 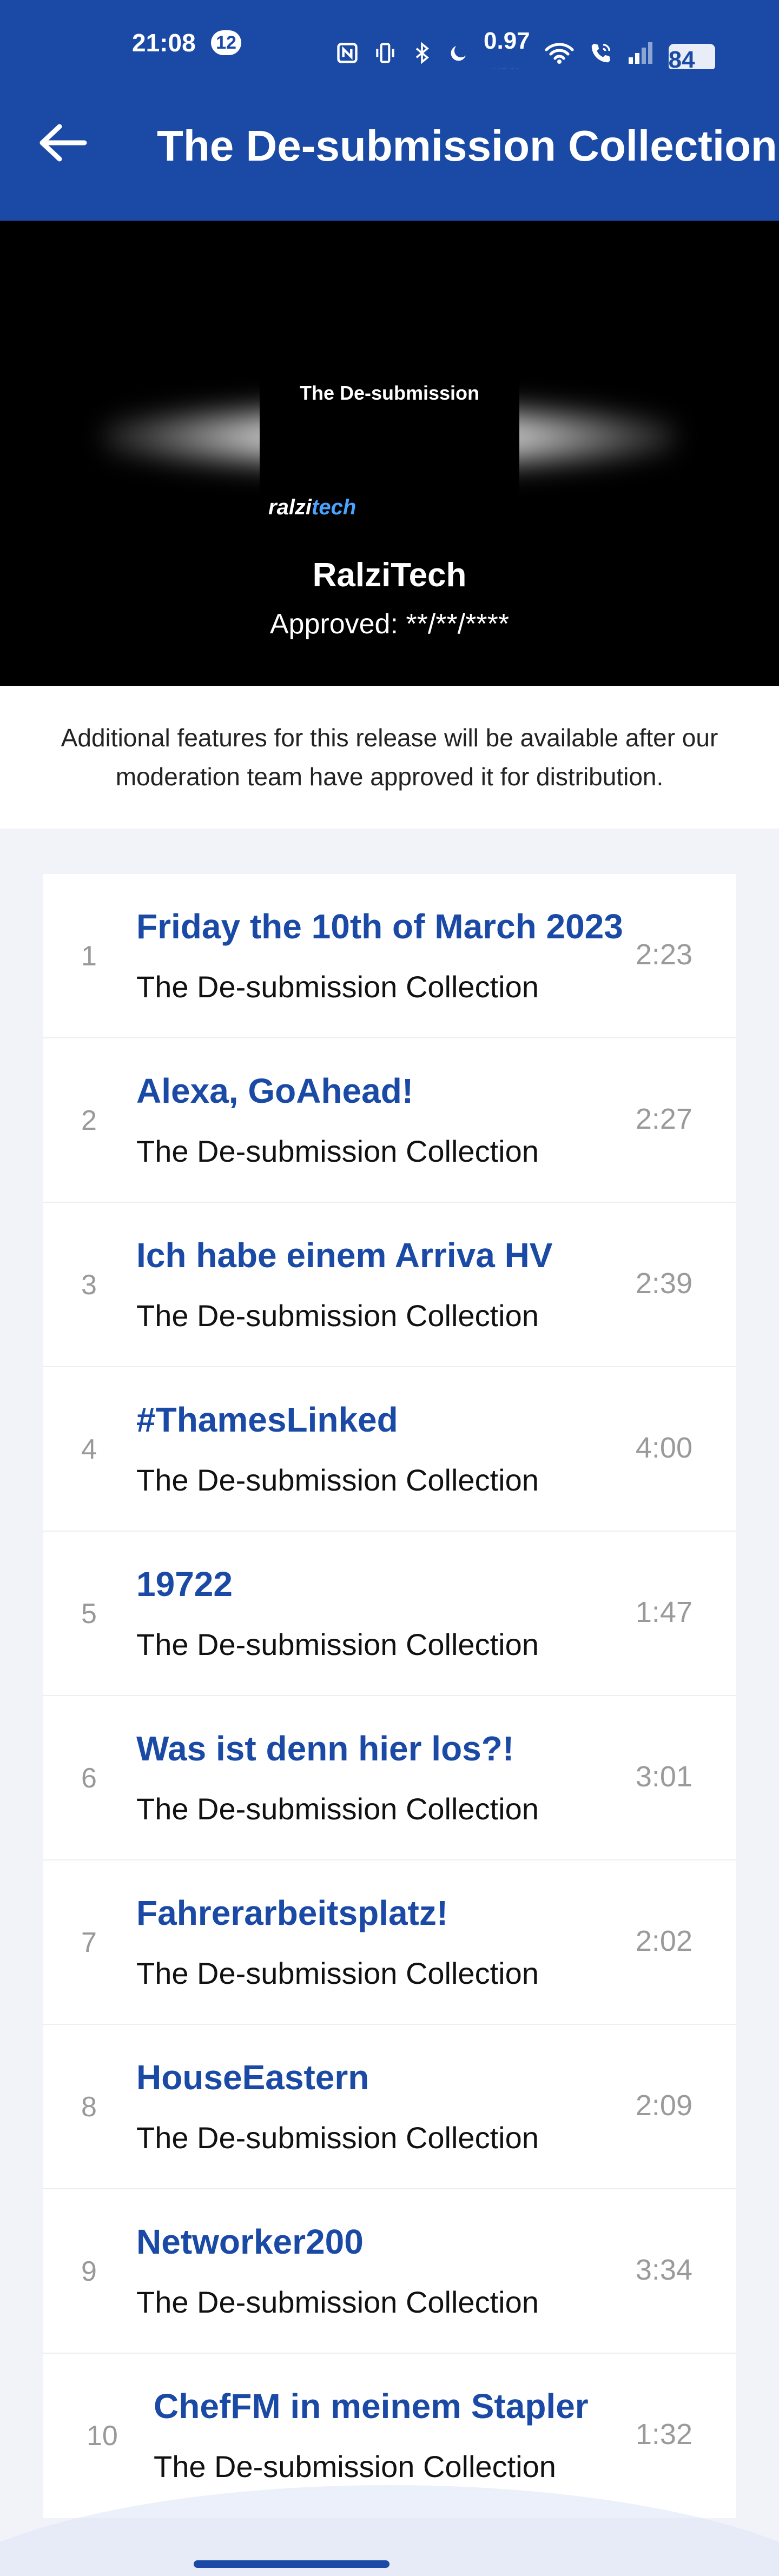 I want to click on track-number: 4, so click(x=89, y=1450).